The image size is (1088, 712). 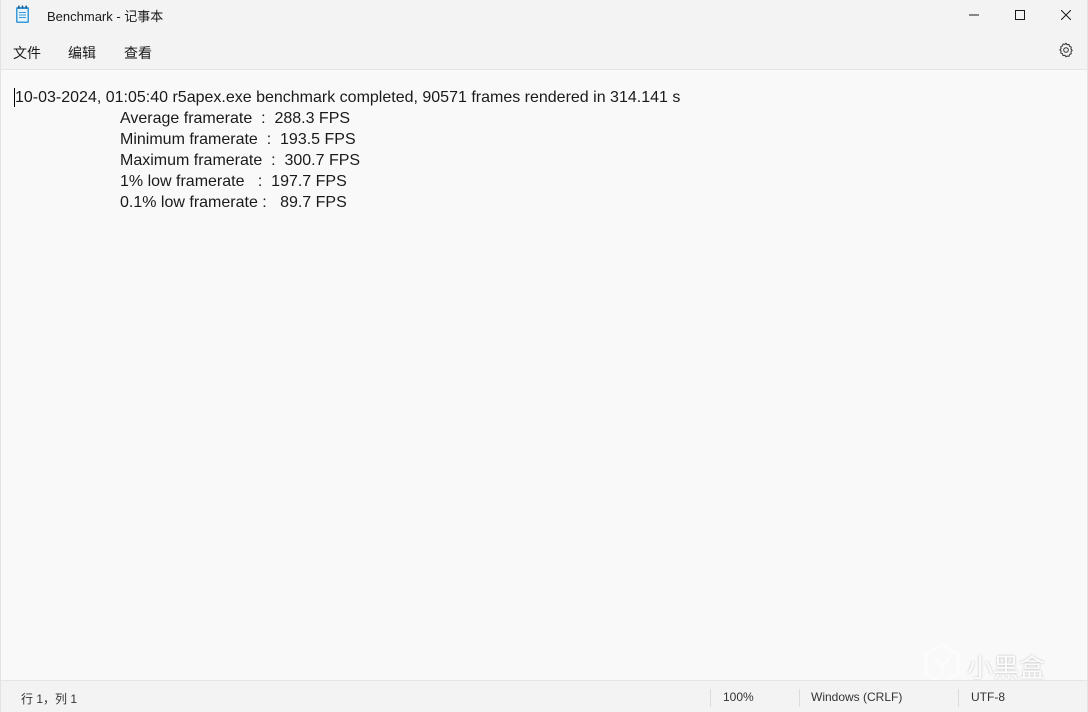 What do you see at coordinates (1066, 50) in the screenshot?
I see `gear-icon` at bounding box center [1066, 50].